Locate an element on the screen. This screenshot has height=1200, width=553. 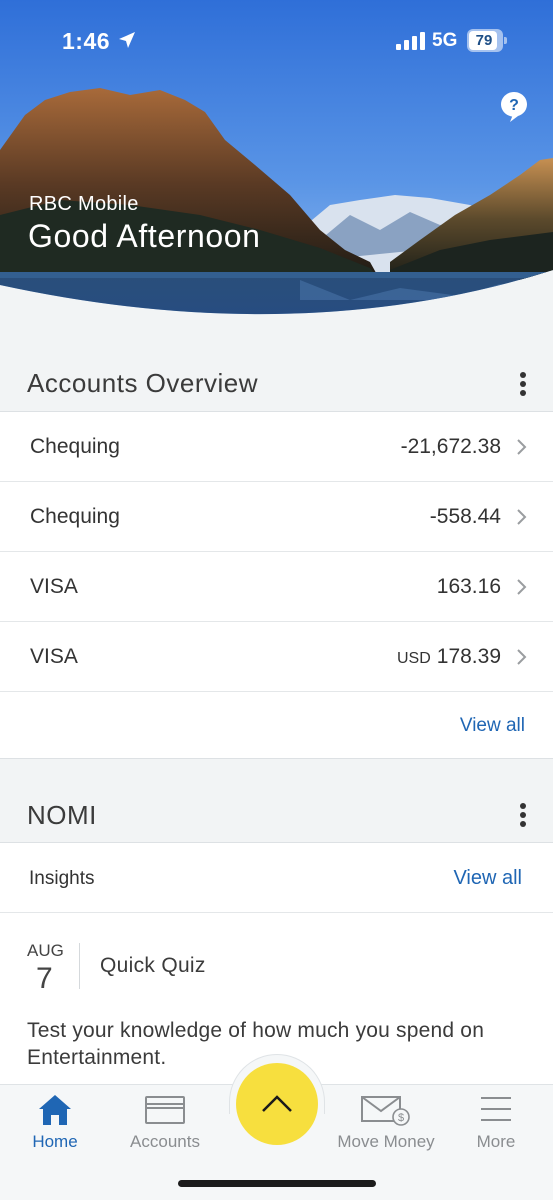
status-time: 1:46 is located at coordinates (86, 41).